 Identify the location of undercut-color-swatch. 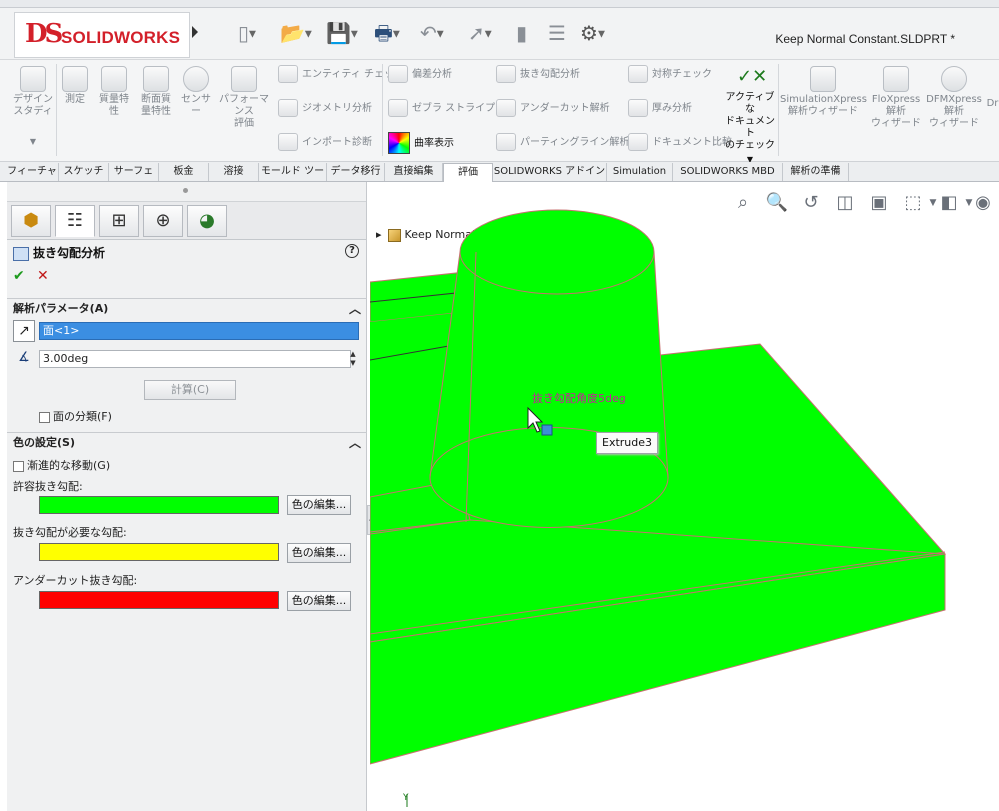
(159, 600).